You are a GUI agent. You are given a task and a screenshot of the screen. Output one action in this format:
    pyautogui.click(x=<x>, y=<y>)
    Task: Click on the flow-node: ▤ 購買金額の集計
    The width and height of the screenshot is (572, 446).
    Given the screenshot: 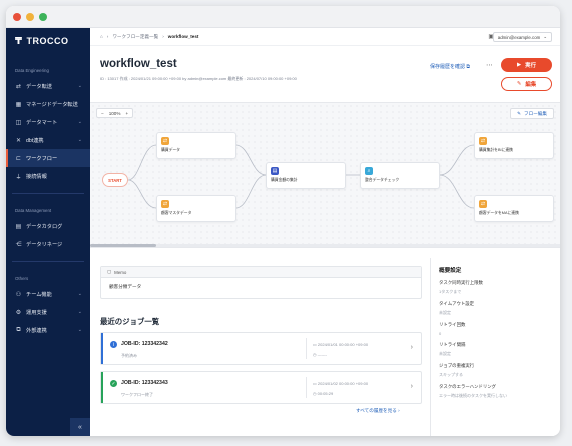 What is the action you would take?
    pyautogui.click(x=306, y=175)
    